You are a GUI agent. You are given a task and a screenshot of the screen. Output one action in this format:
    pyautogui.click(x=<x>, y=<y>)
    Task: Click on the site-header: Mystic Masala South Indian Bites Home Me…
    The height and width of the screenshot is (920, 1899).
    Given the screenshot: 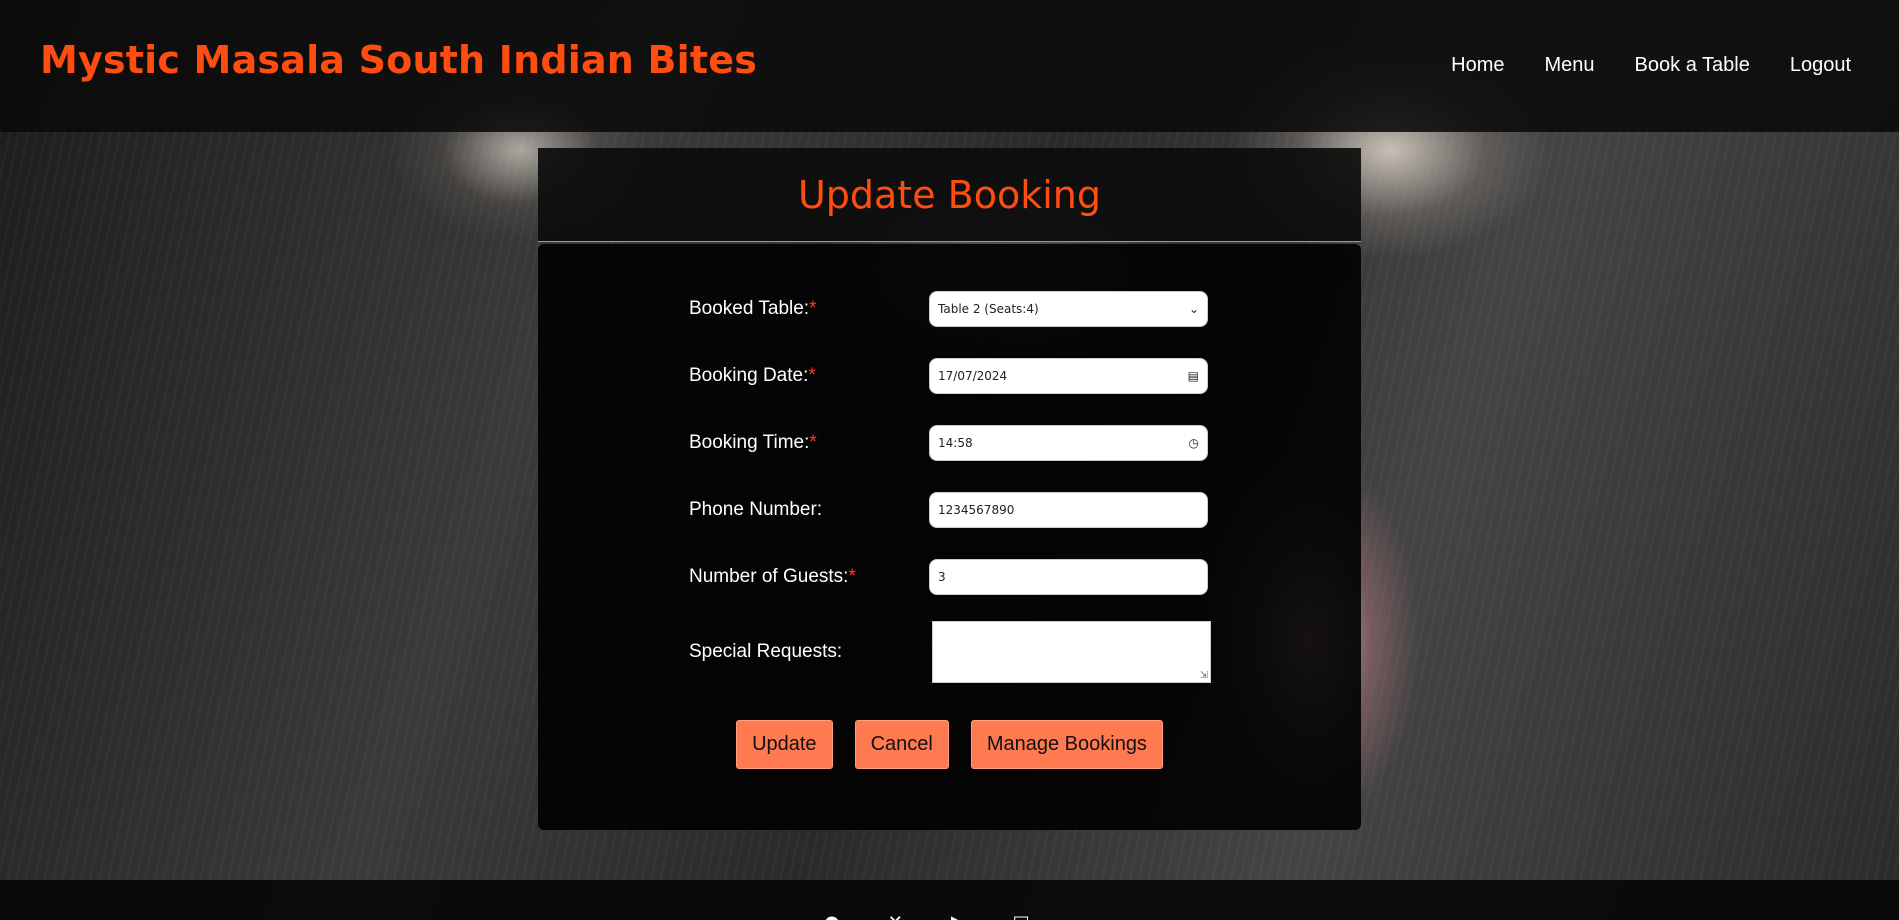 What is the action you would take?
    pyautogui.click(x=949, y=66)
    